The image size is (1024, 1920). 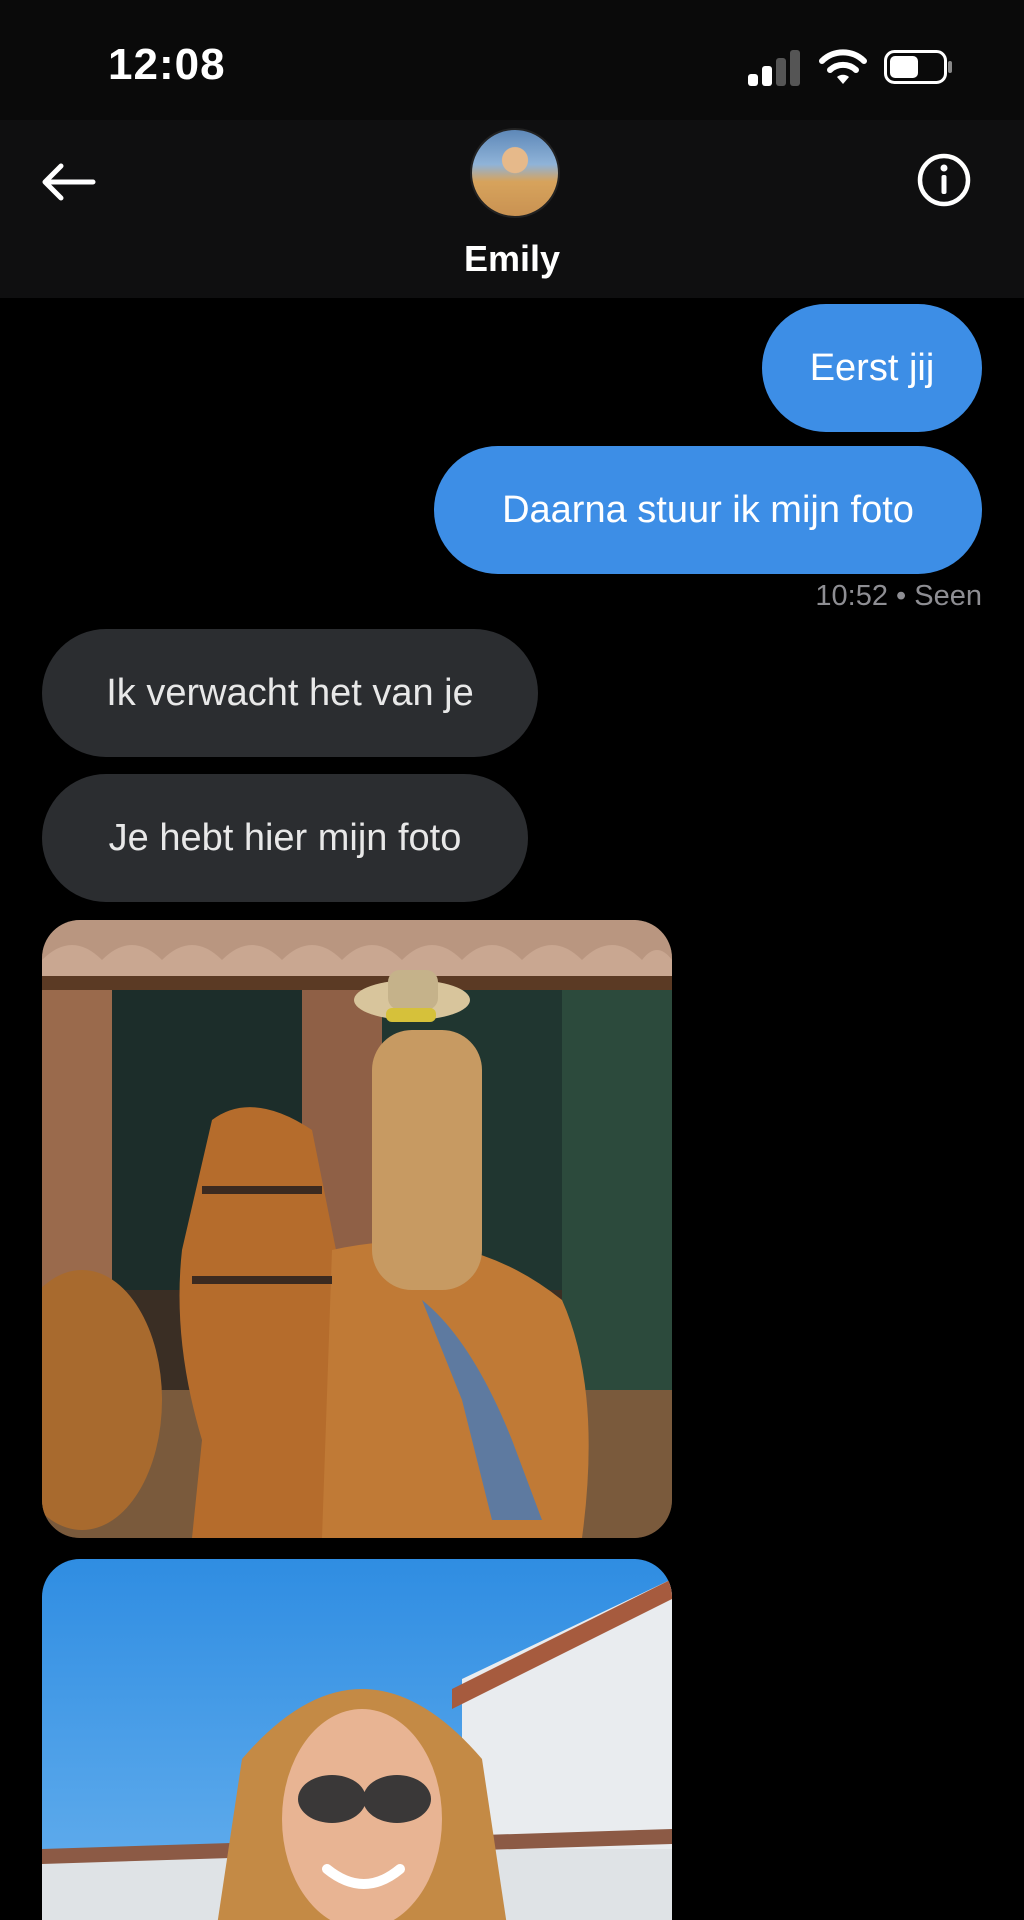 I want to click on message-text: Daarna stuur ik mijn foto, so click(x=708, y=509).